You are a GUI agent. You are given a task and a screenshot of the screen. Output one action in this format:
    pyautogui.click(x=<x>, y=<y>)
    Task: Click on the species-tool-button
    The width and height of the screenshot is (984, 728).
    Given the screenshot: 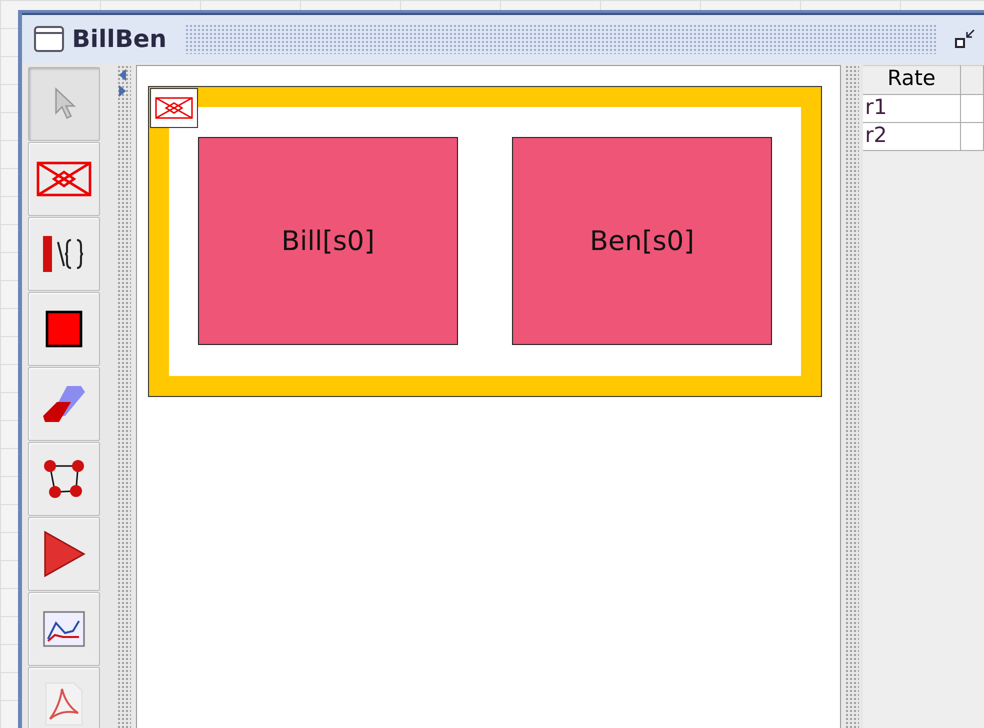 What is the action you would take?
    pyautogui.click(x=64, y=329)
    